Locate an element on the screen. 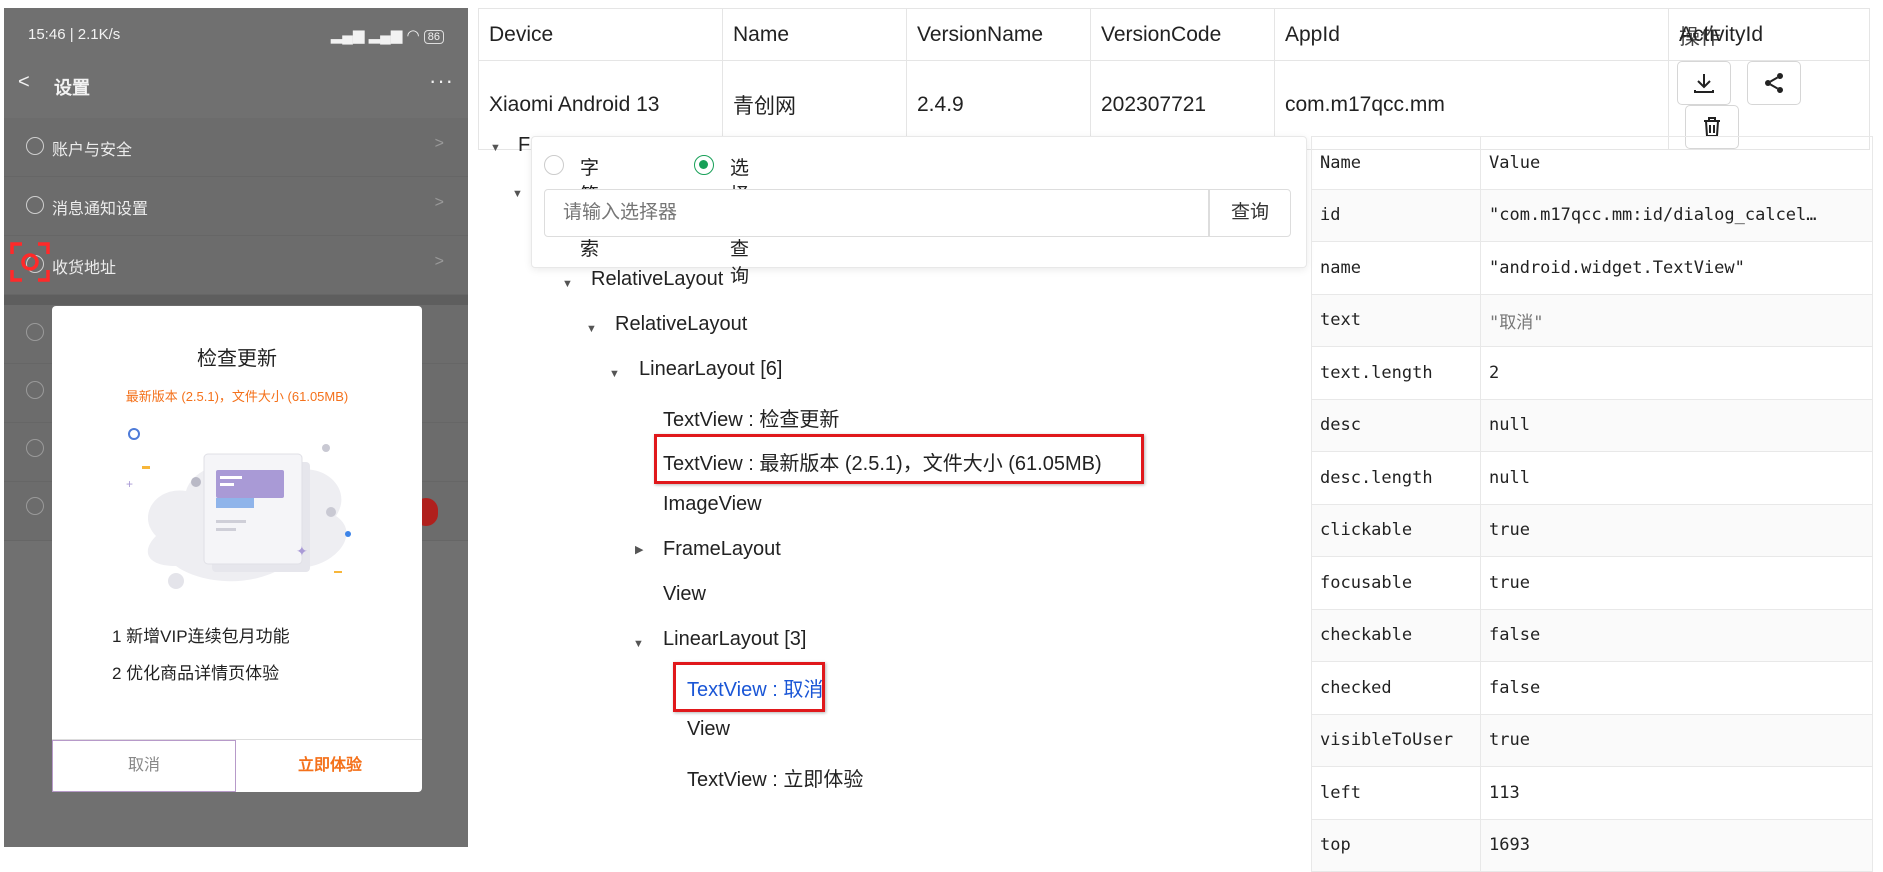 This screenshot has width=1883, height=872. table-row: checked false is located at coordinates (1592, 688).